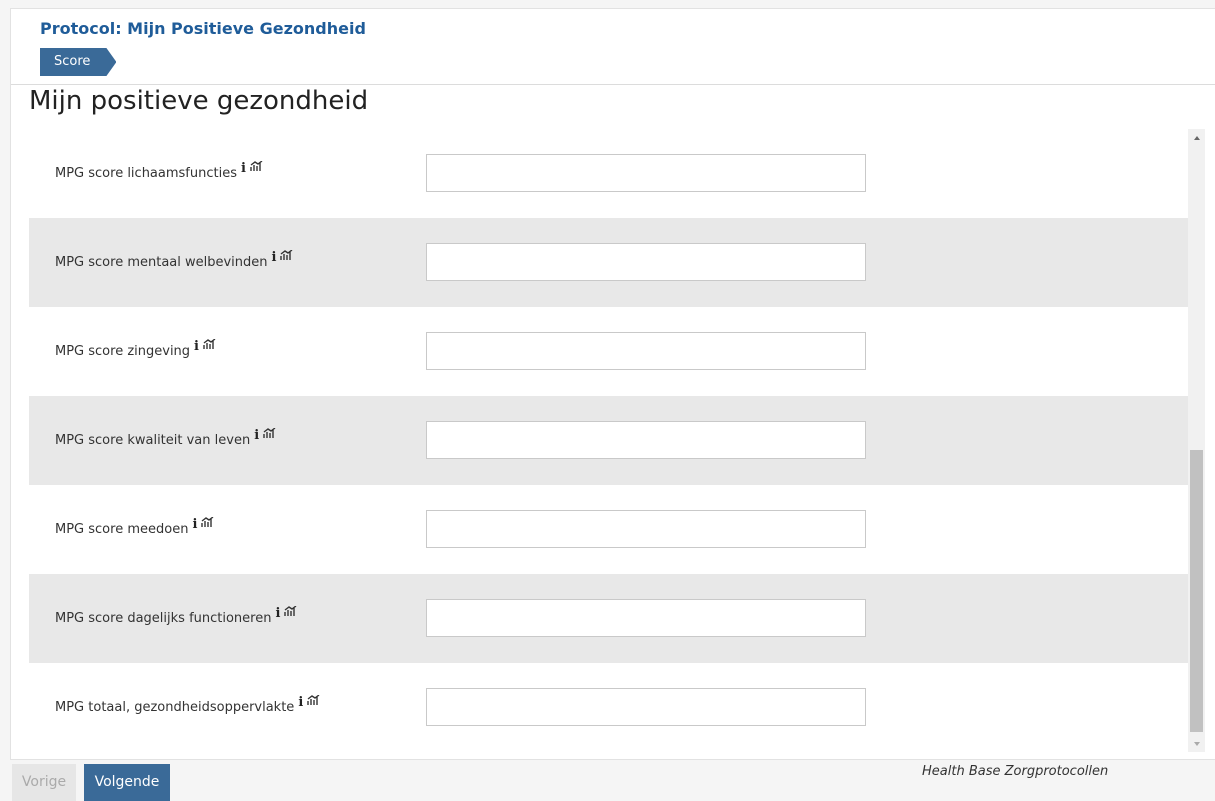  I want to click on form-row: MPG score lichaamsfuncties i, so click(608, 173).